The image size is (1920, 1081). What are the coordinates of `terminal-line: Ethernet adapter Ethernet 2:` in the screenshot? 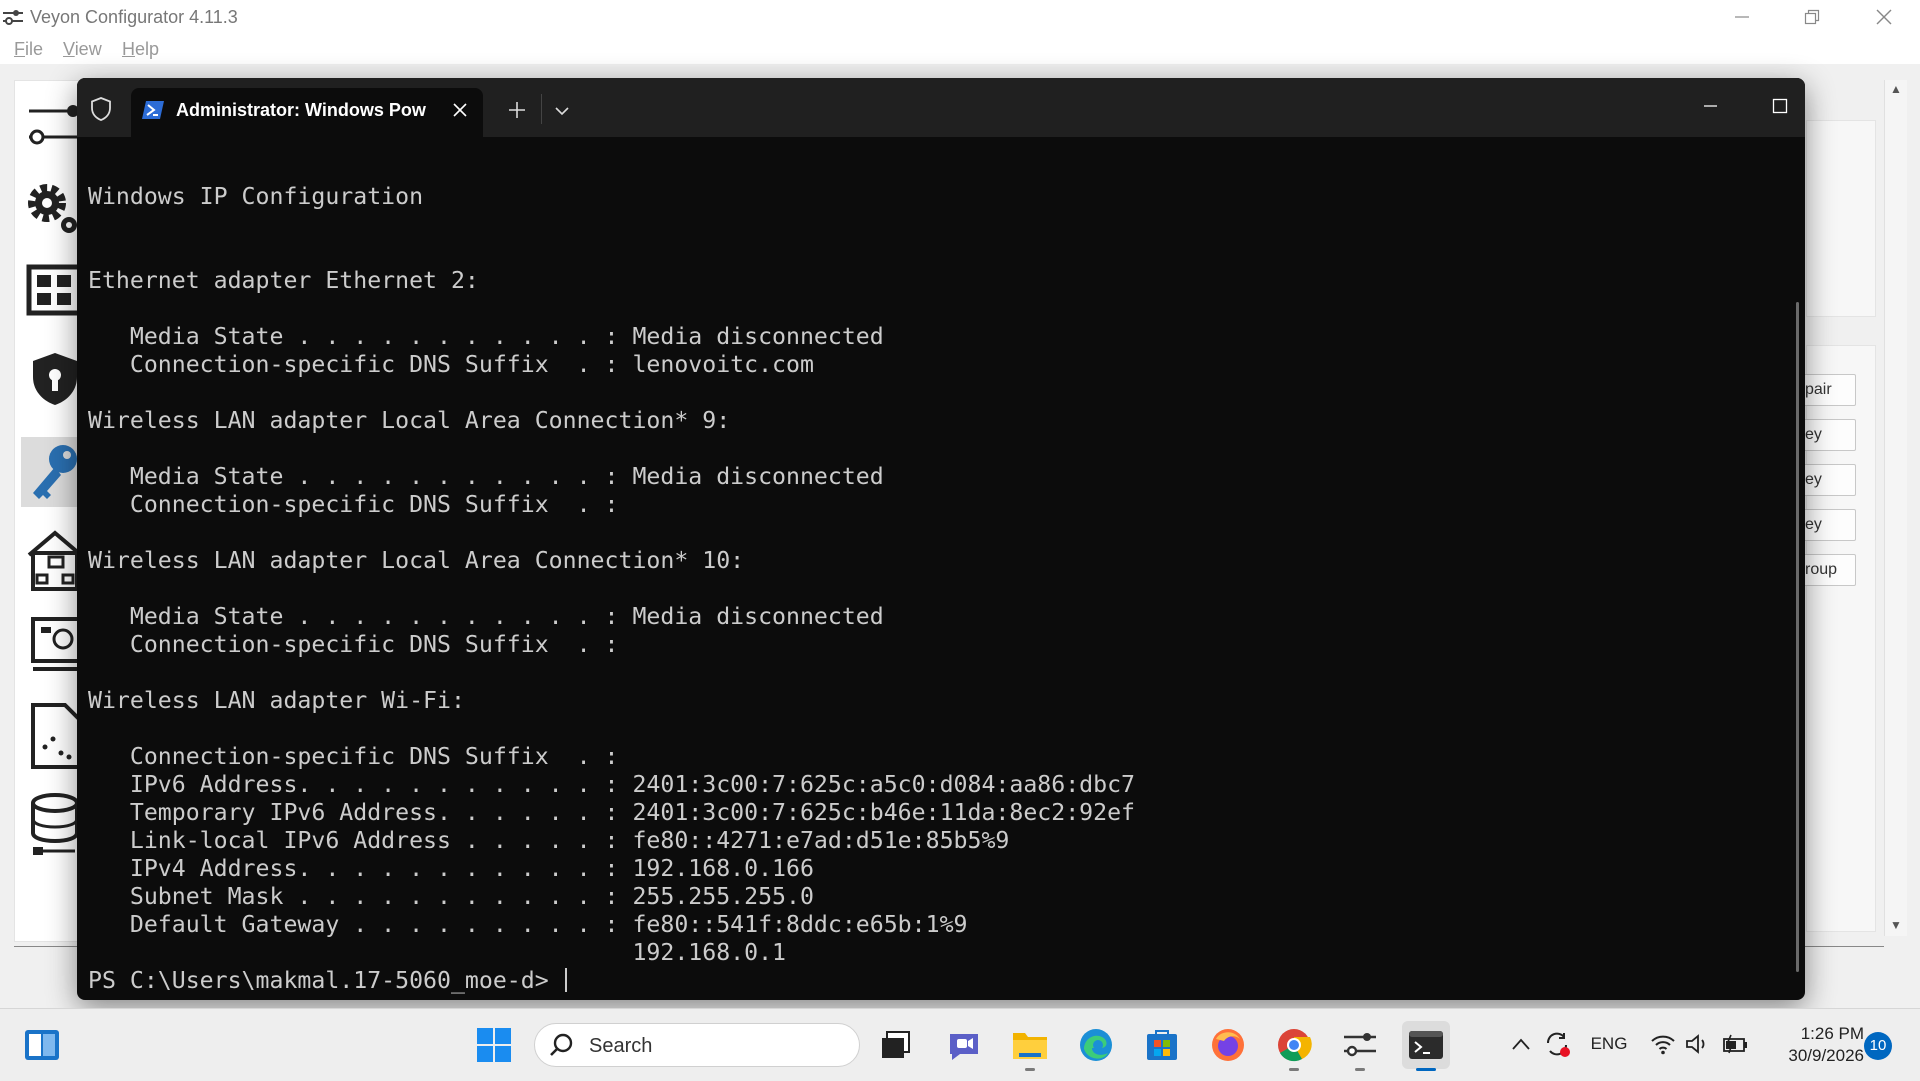 It's located at (283, 280).